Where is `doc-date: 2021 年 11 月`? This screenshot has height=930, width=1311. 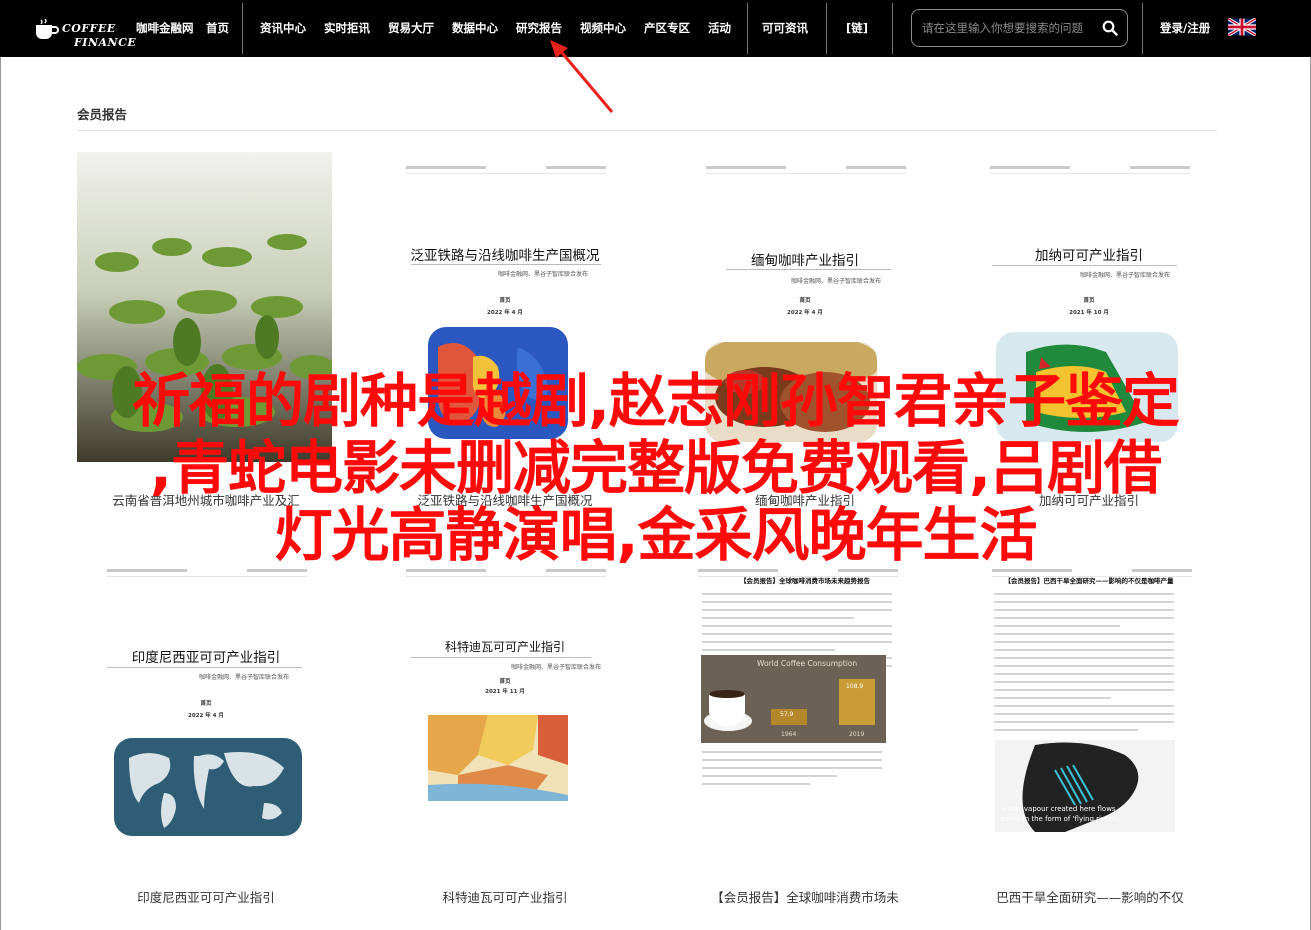
doc-date: 2021 年 11 月 is located at coordinates (505, 692).